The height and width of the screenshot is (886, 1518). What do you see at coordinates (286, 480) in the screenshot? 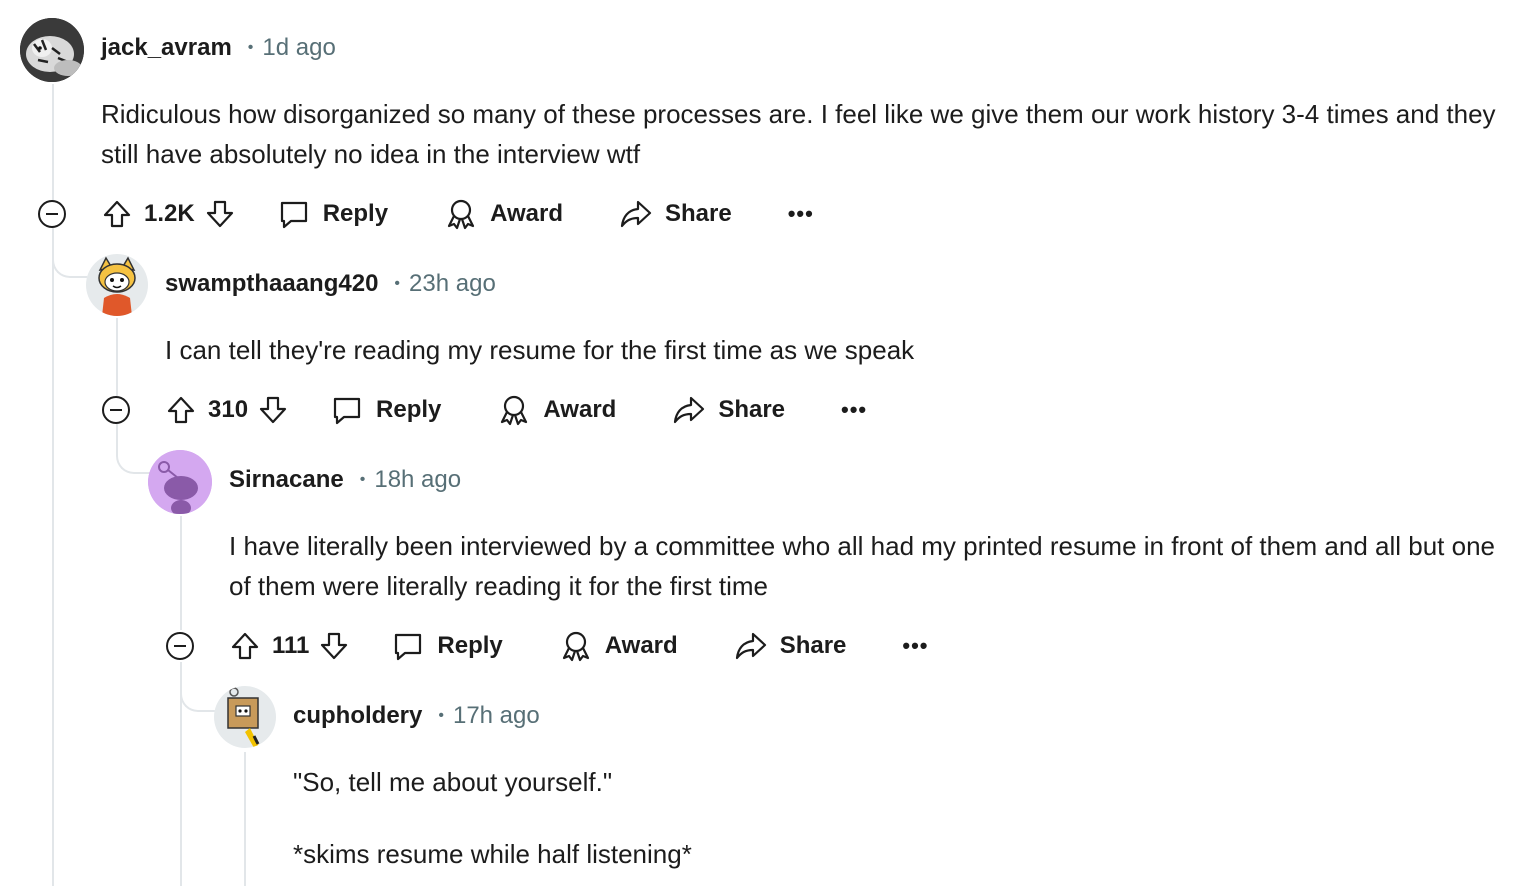
I see `username: Sirnacane` at bounding box center [286, 480].